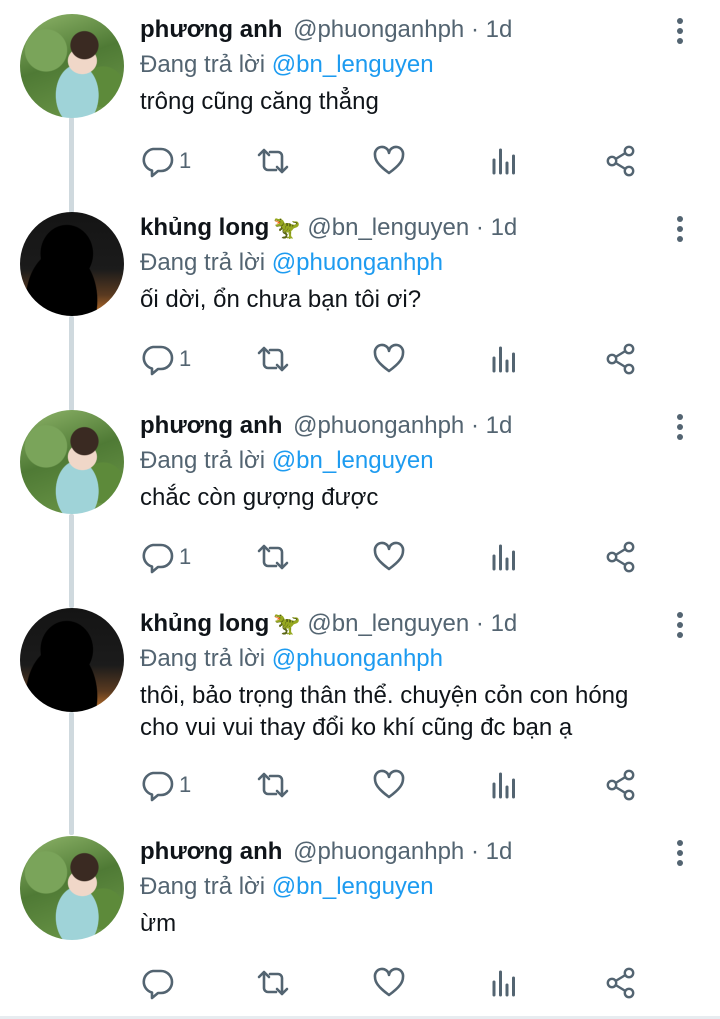 The width and height of the screenshot is (720, 1019). I want to click on tweet-header: khủng long 🦖 @bn_lenguyen · 1d, so click(400, 228).